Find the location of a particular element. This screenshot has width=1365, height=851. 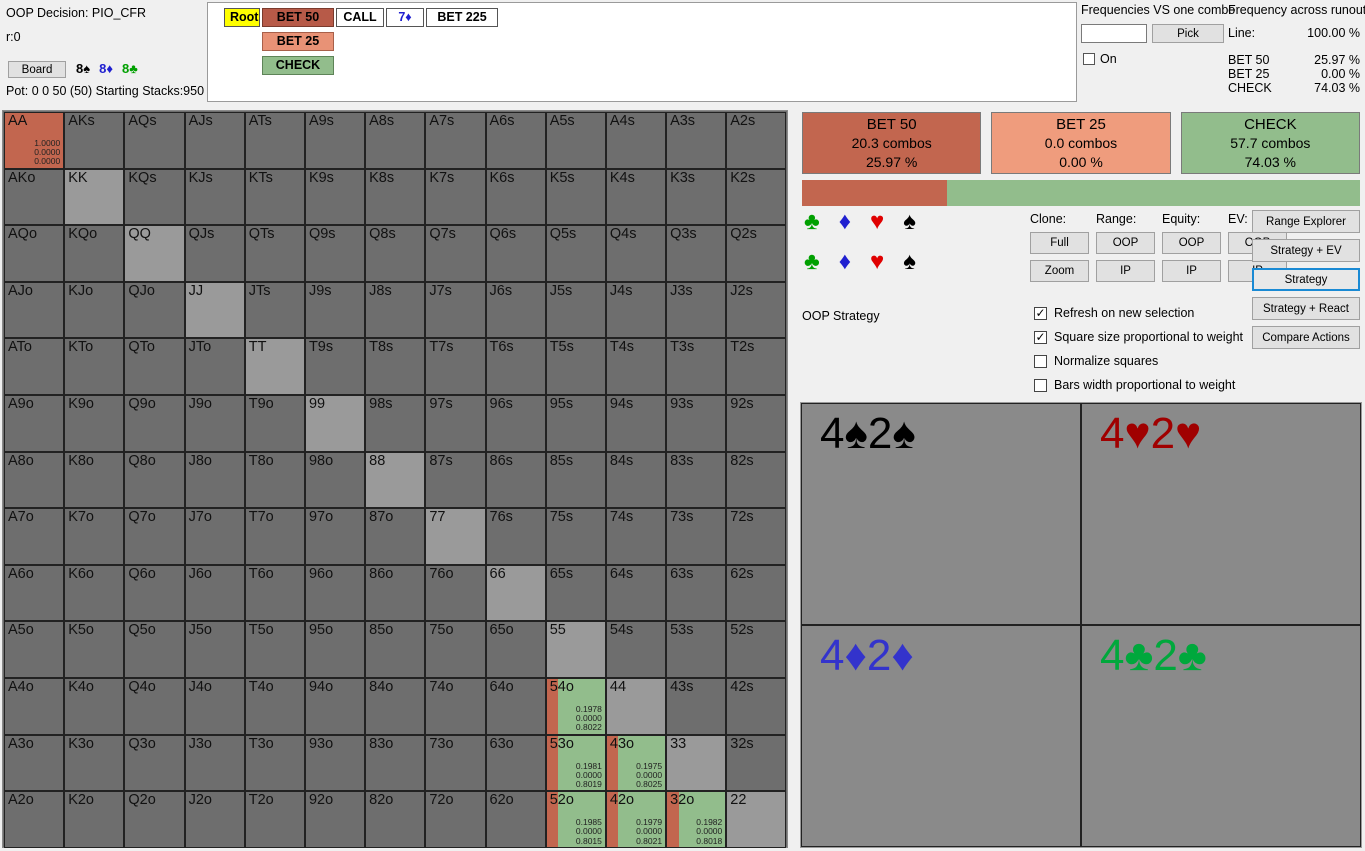

range-cell: K6o is located at coordinates (94, 593).